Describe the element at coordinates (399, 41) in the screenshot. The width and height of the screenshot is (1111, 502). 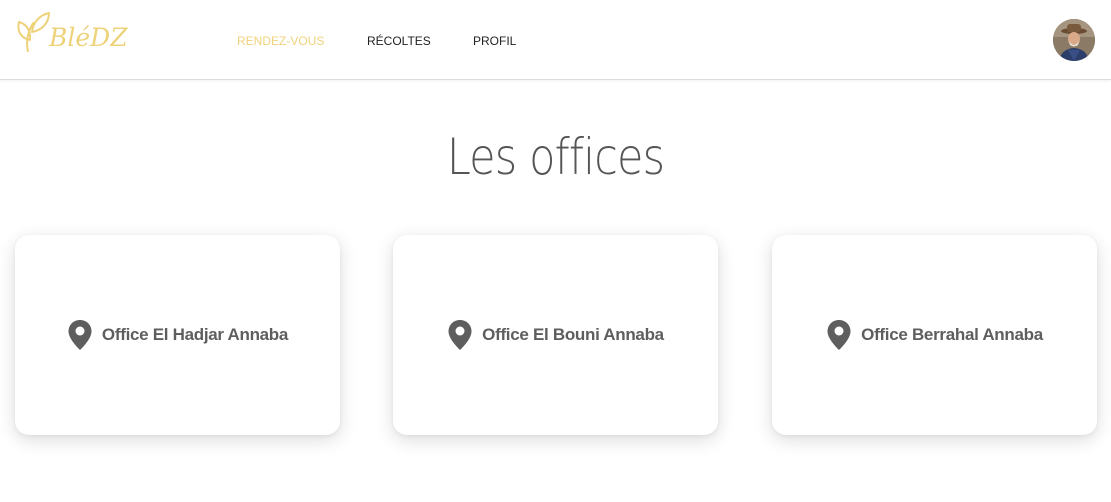
I see `nav-item-recoltes: RÉCOLTES` at that location.